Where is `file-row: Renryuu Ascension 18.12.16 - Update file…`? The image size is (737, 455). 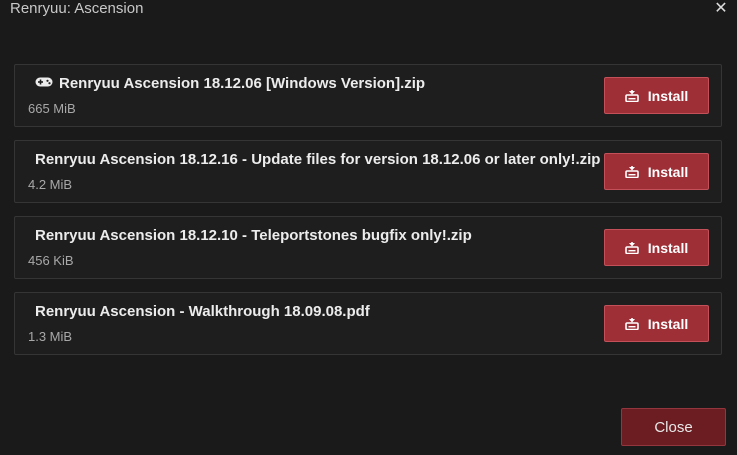 file-row: Renryuu Ascension 18.12.16 - Update file… is located at coordinates (368, 171).